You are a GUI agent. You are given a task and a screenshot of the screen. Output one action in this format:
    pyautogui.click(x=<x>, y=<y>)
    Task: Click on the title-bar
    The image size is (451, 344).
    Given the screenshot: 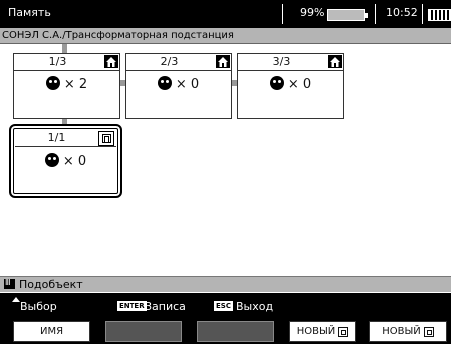 What is the action you would take?
    pyautogui.click(x=225, y=14)
    